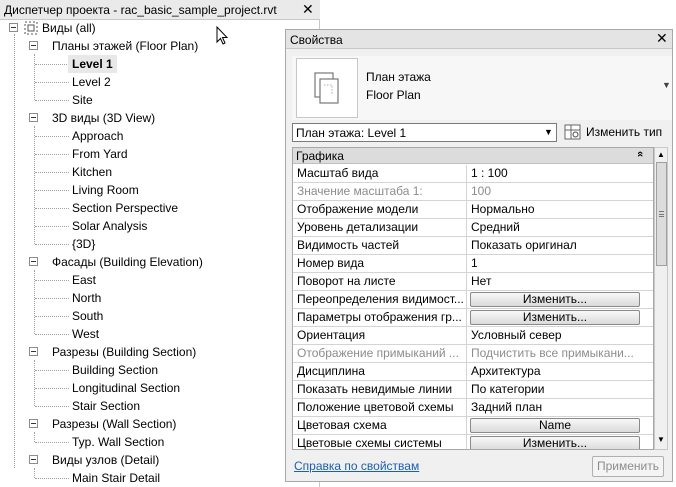  Describe the element at coordinates (380, 442) in the screenshot. I see `property-name: Цветовые схемы системы` at that location.